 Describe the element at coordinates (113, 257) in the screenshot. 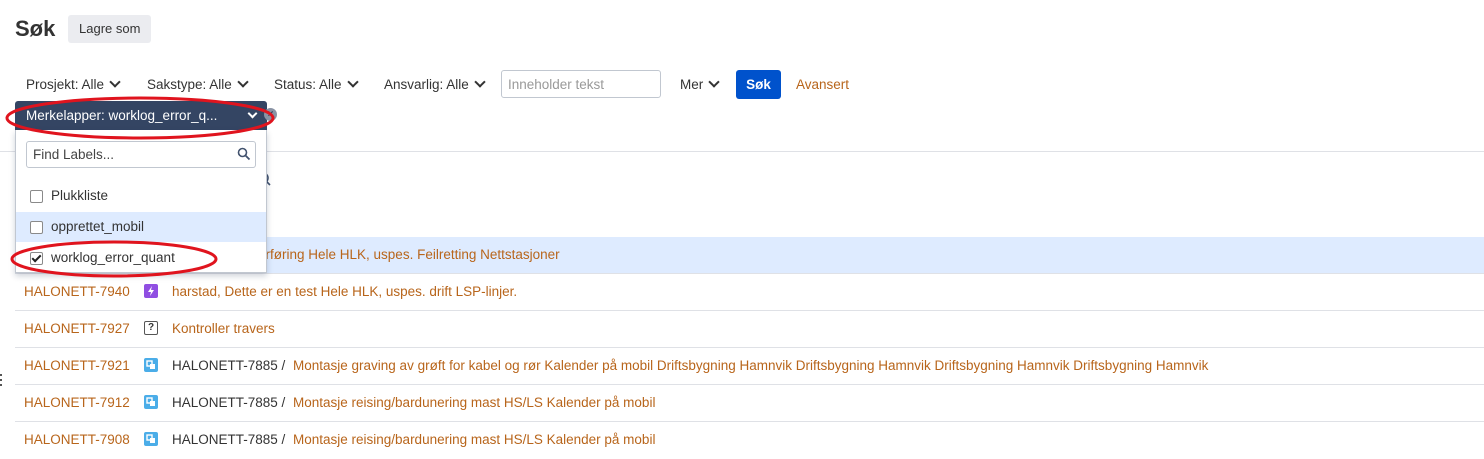

I see `label-option-text: worklog_error_quant` at that location.